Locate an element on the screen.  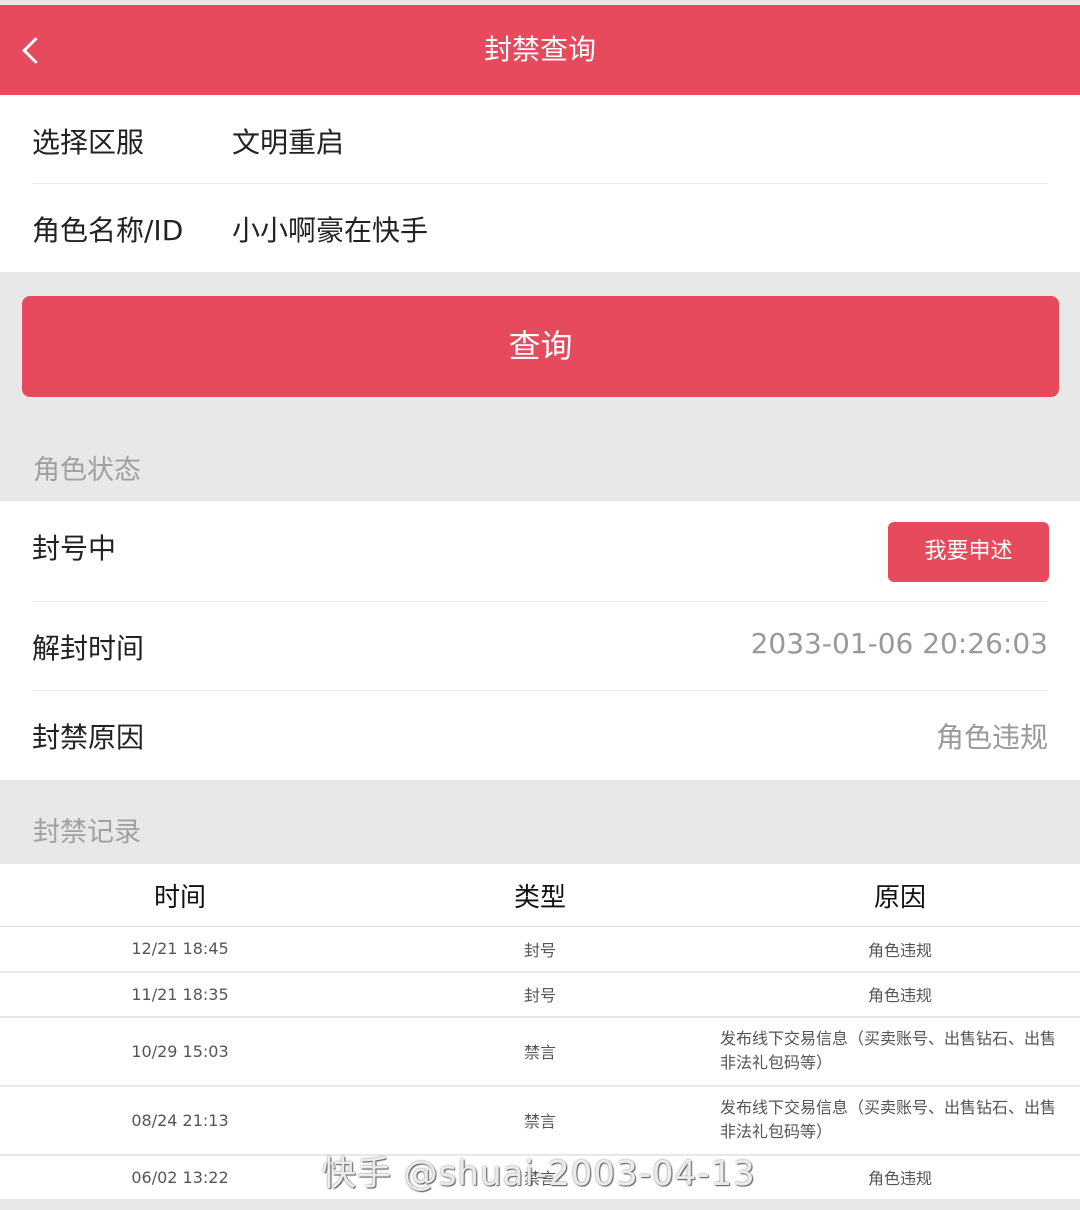
status-label: 封号中 is located at coordinates (74, 548).